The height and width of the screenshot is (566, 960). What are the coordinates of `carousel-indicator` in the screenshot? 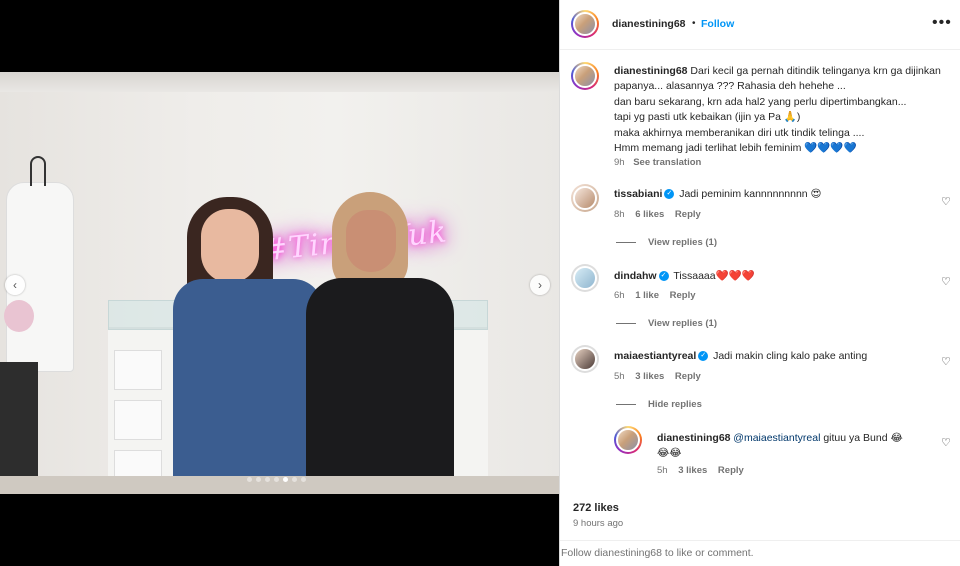 It's located at (276, 479).